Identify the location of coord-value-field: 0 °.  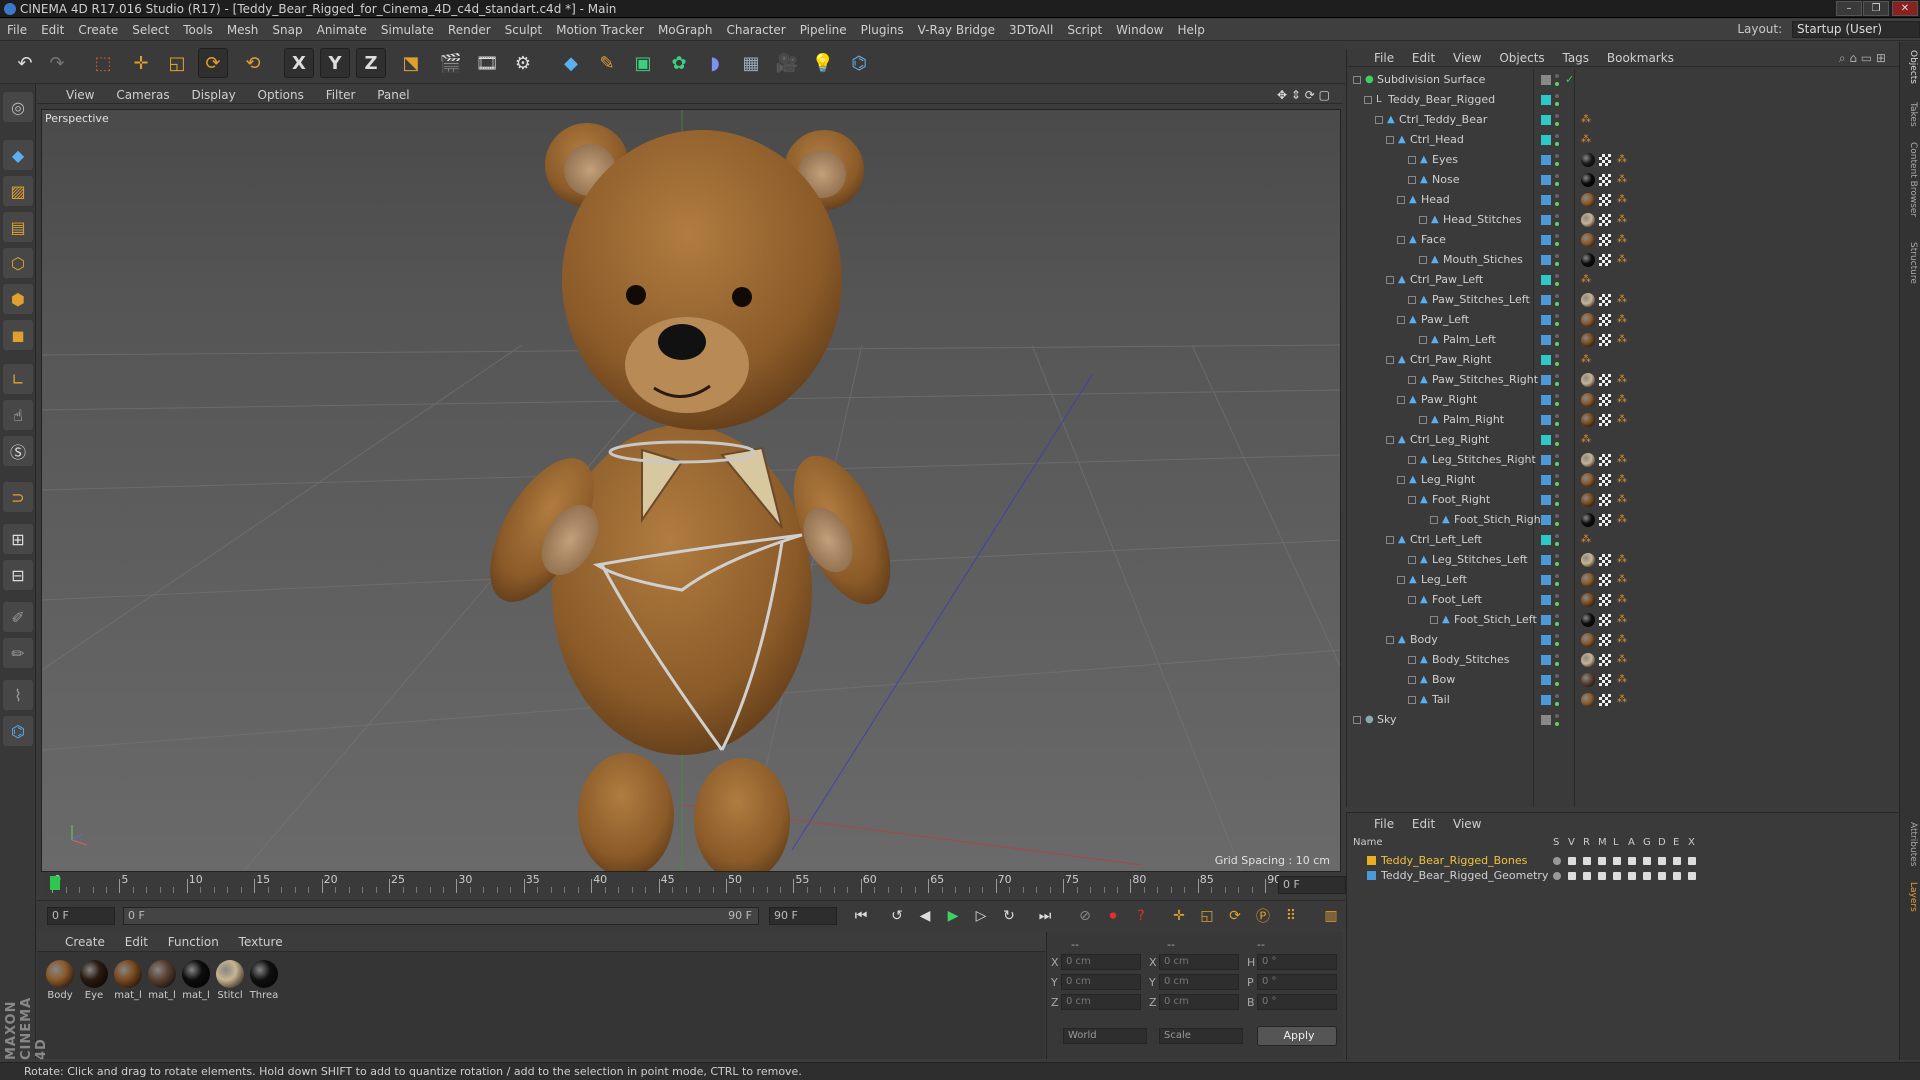
(1297, 962).